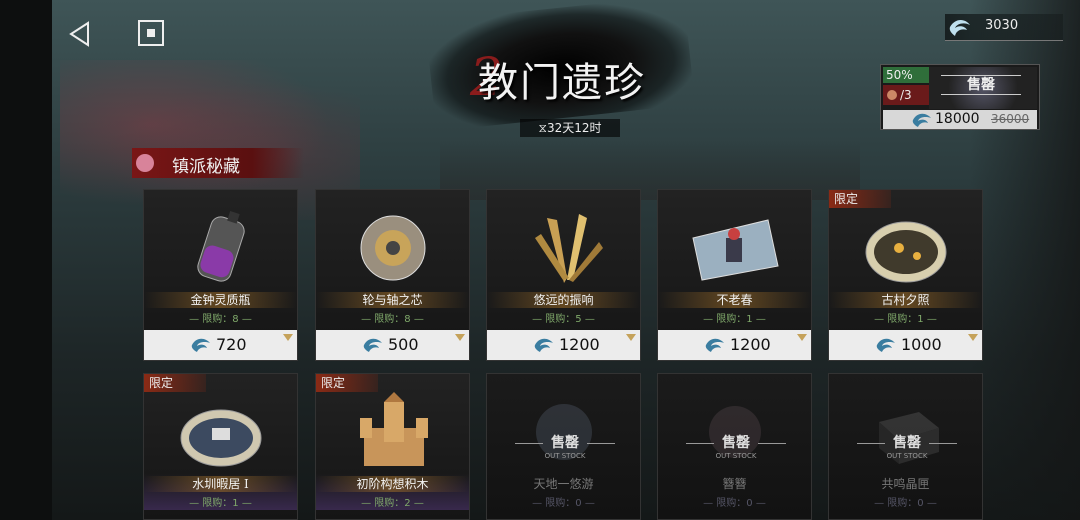 This screenshot has height=520, width=1080. I want to click on shop-item: 限定 水圳暇居 I — 限购：1 —, so click(220, 446).